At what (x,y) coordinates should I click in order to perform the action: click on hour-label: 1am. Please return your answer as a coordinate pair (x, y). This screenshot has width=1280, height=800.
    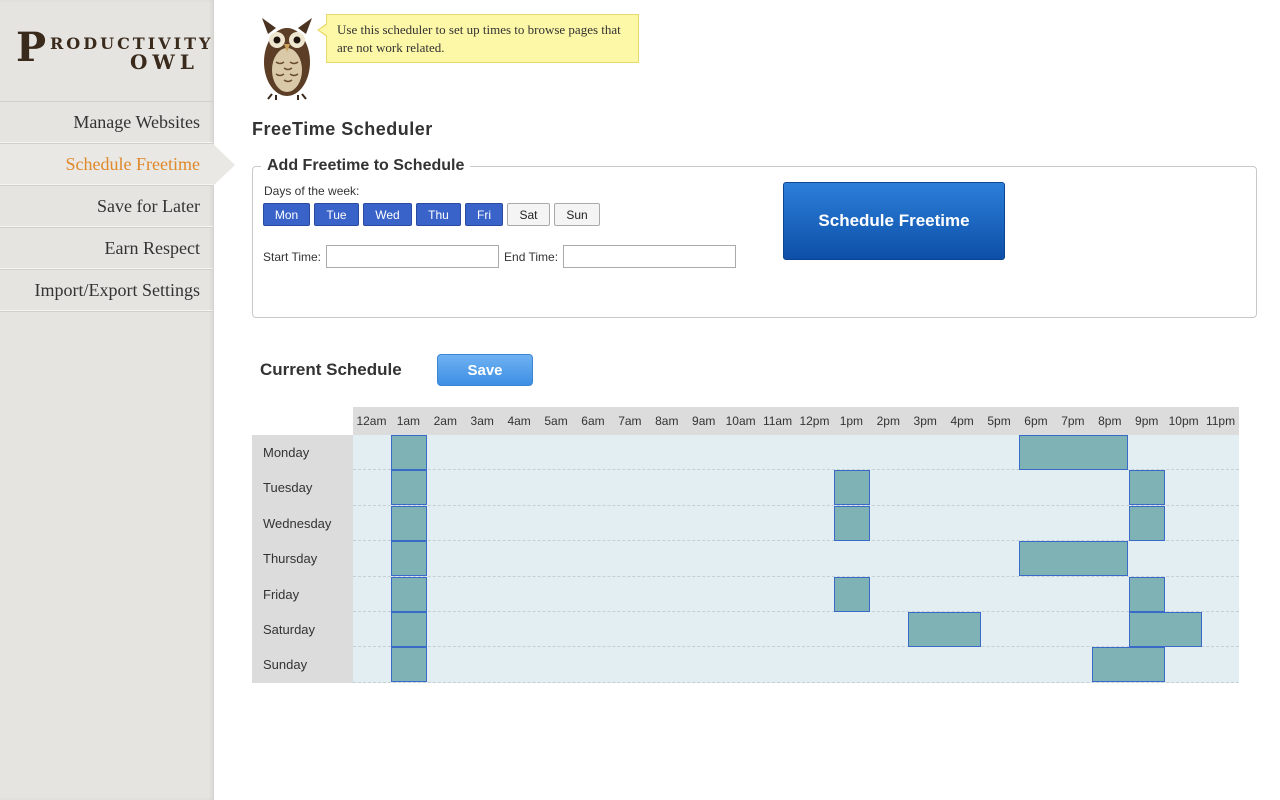
    Looking at the image, I should click on (408, 421).